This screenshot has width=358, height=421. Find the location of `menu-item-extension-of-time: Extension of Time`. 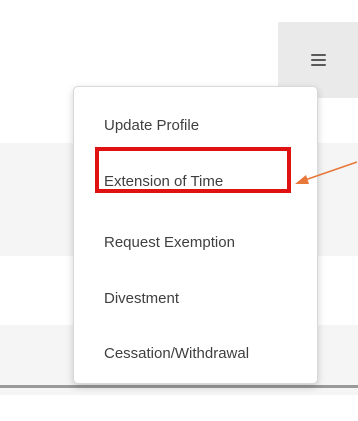

menu-item-extension-of-time: Extension of Time is located at coordinates (163, 181).